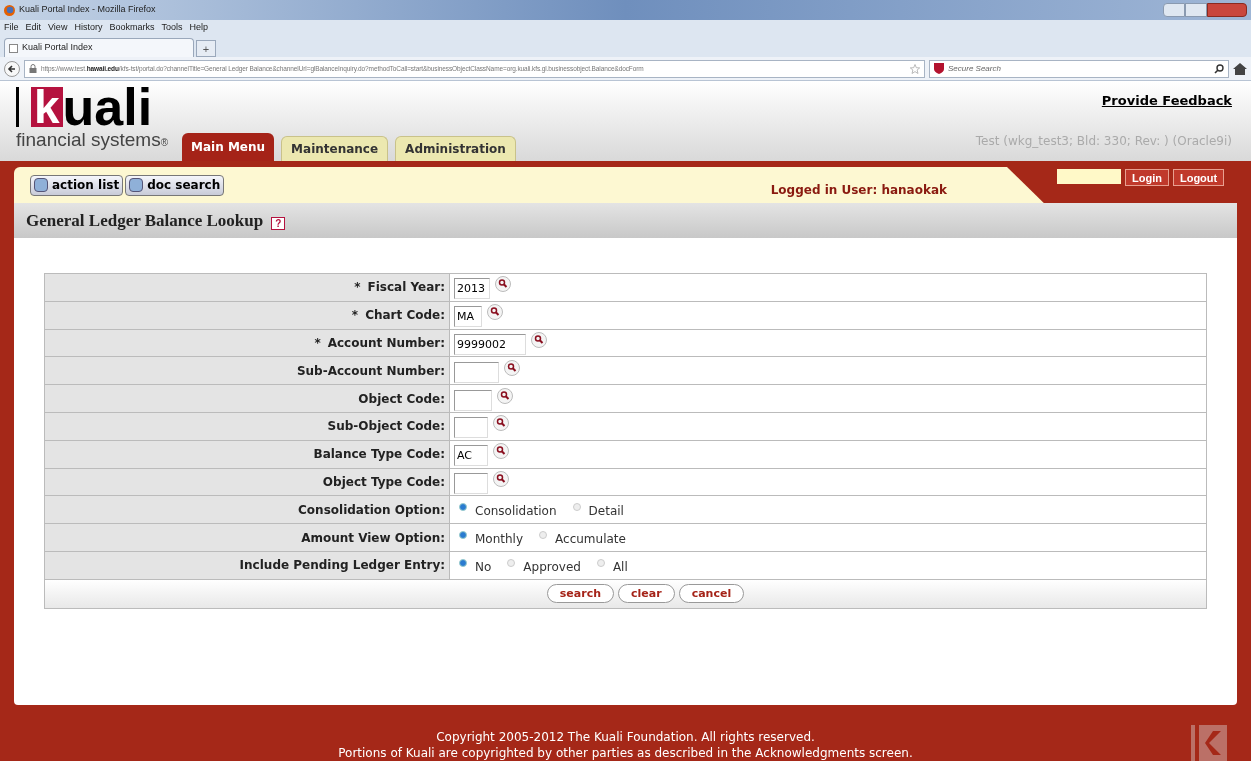  What do you see at coordinates (468, 317) in the screenshot?
I see `text-field: MA` at bounding box center [468, 317].